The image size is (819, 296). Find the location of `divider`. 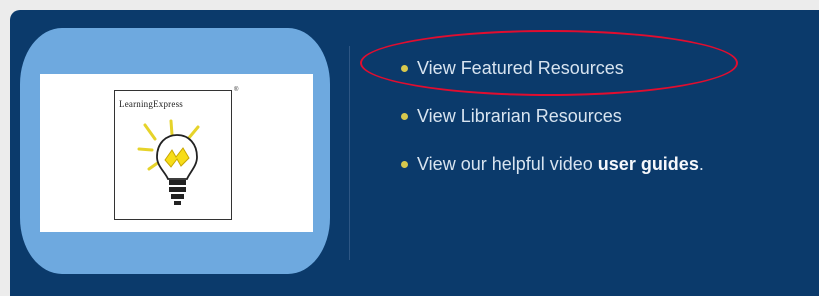

divider is located at coordinates (349, 153).